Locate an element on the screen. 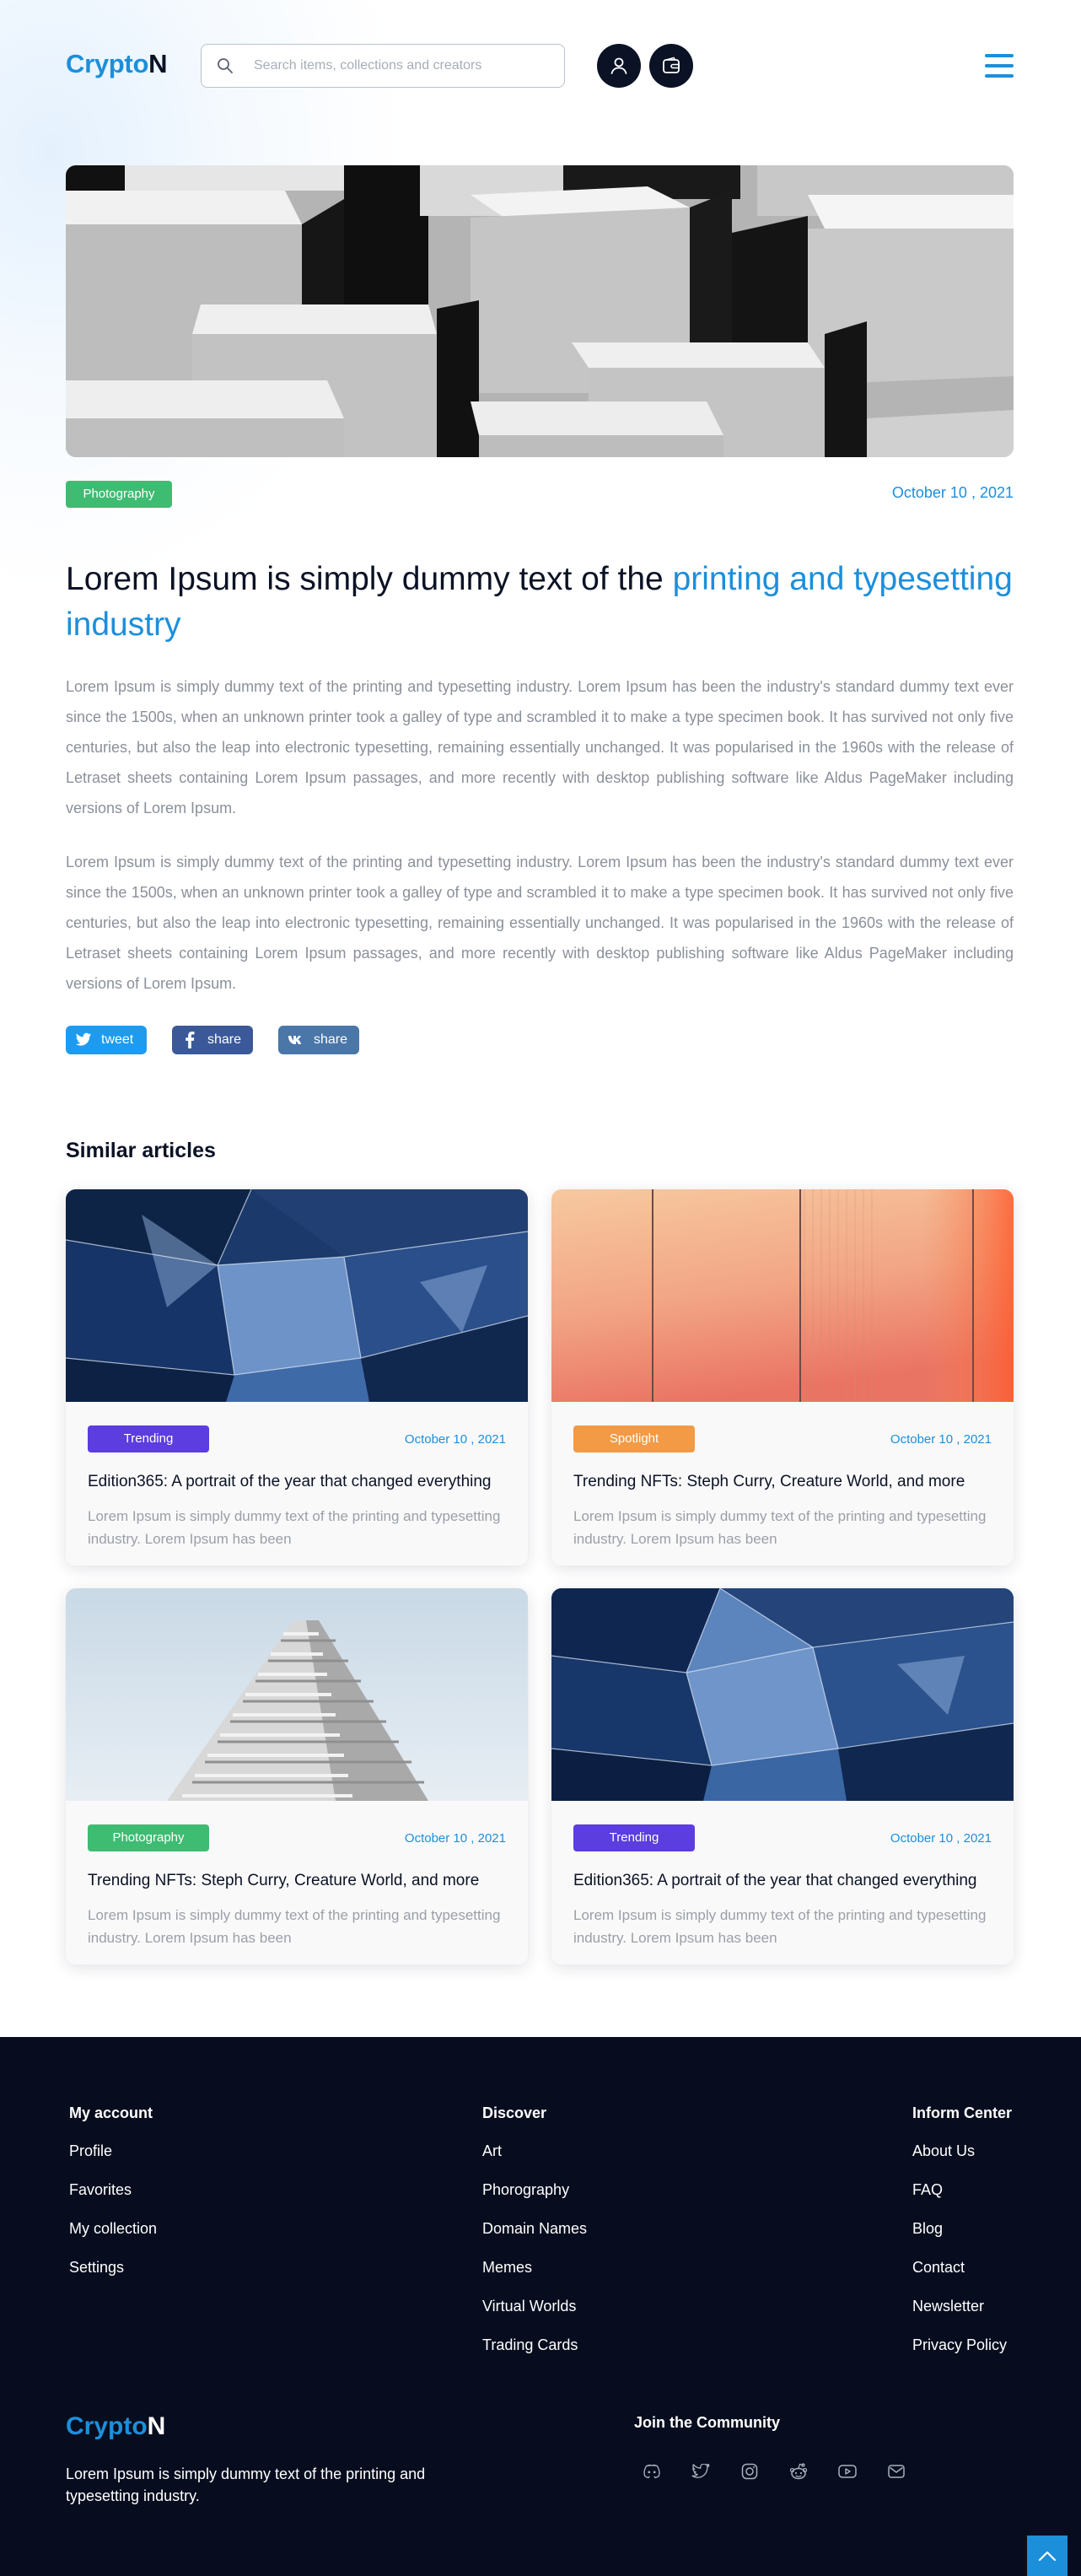 This screenshot has height=2576, width=1081. footer-link-profile: Profile is located at coordinates (113, 2161).